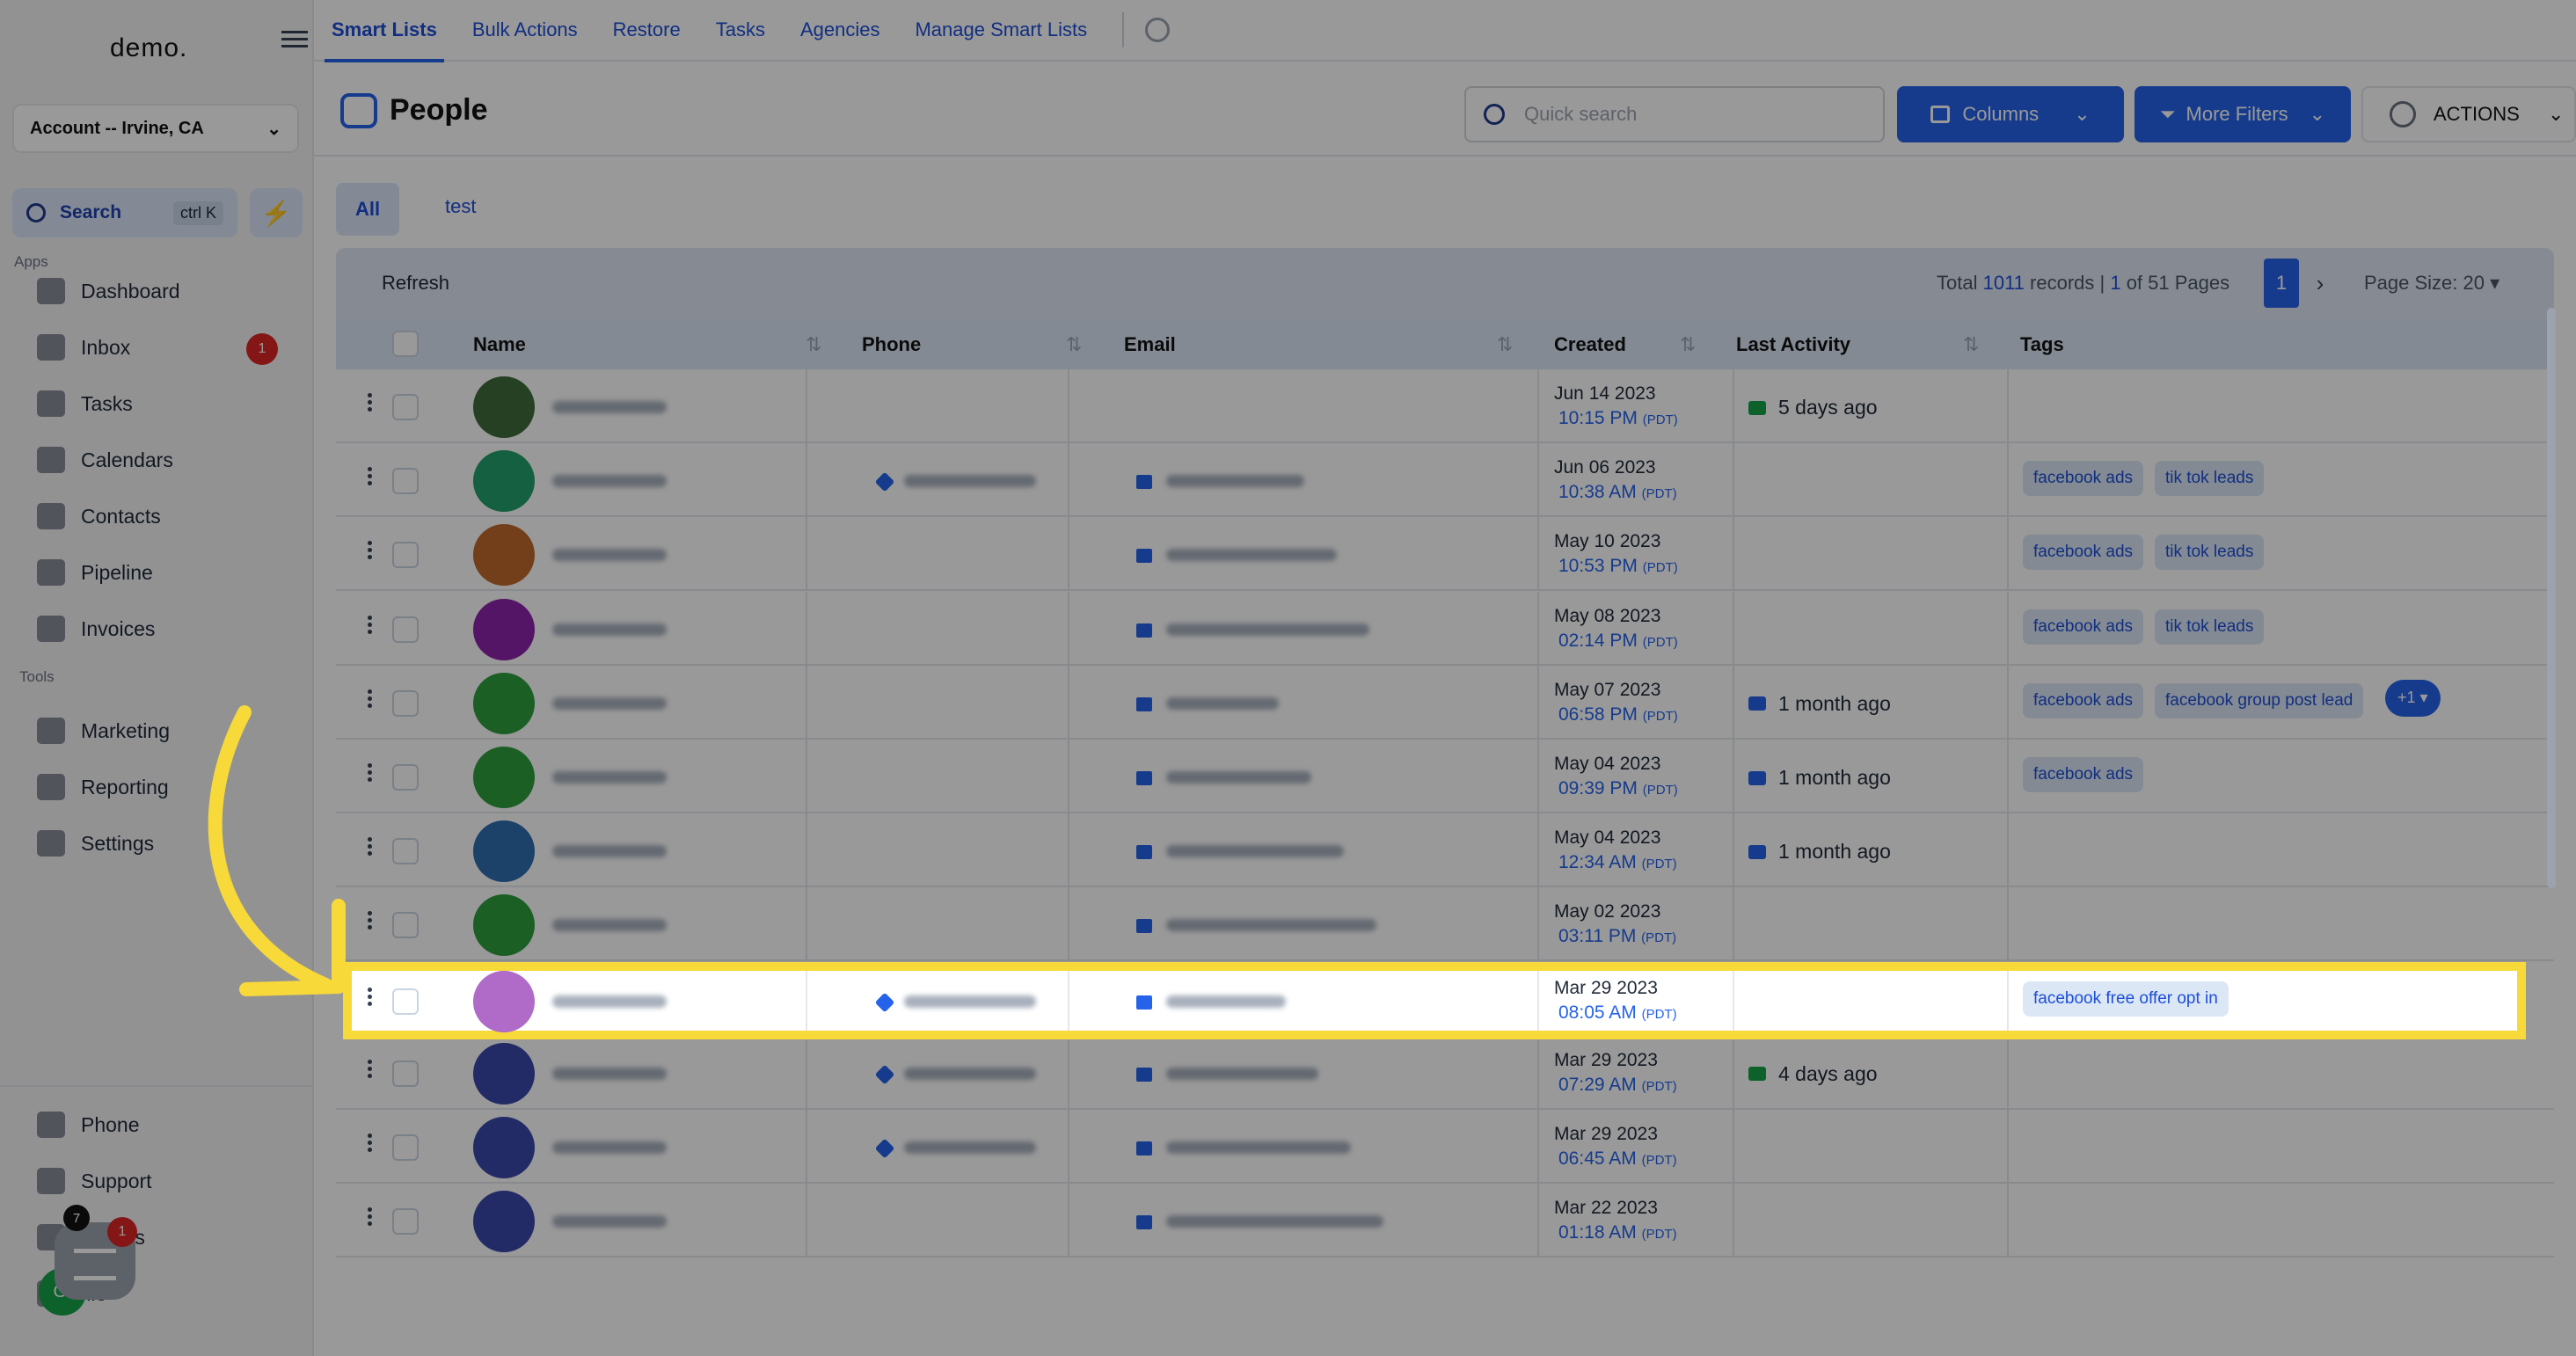 Image resolution: width=2576 pixels, height=1356 pixels. What do you see at coordinates (1150, 345) in the screenshot?
I see `column-header-email: Email` at bounding box center [1150, 345].